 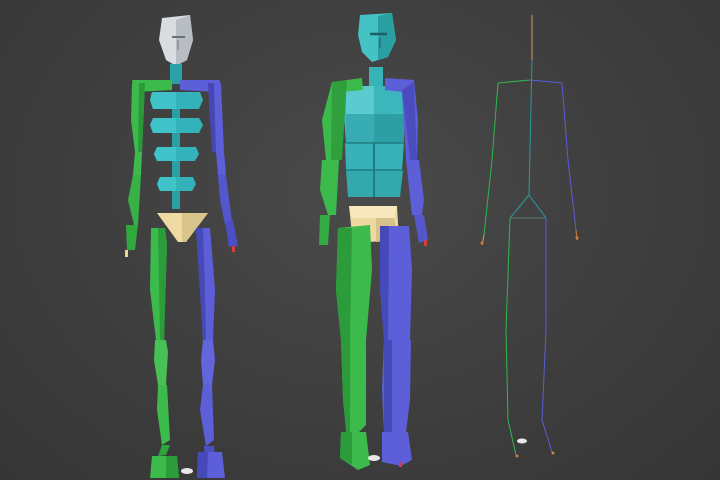 What do you see at coordinates (176, 40) in the screenshot?
I see `skeleton-head` at bounding box center [176, 40].